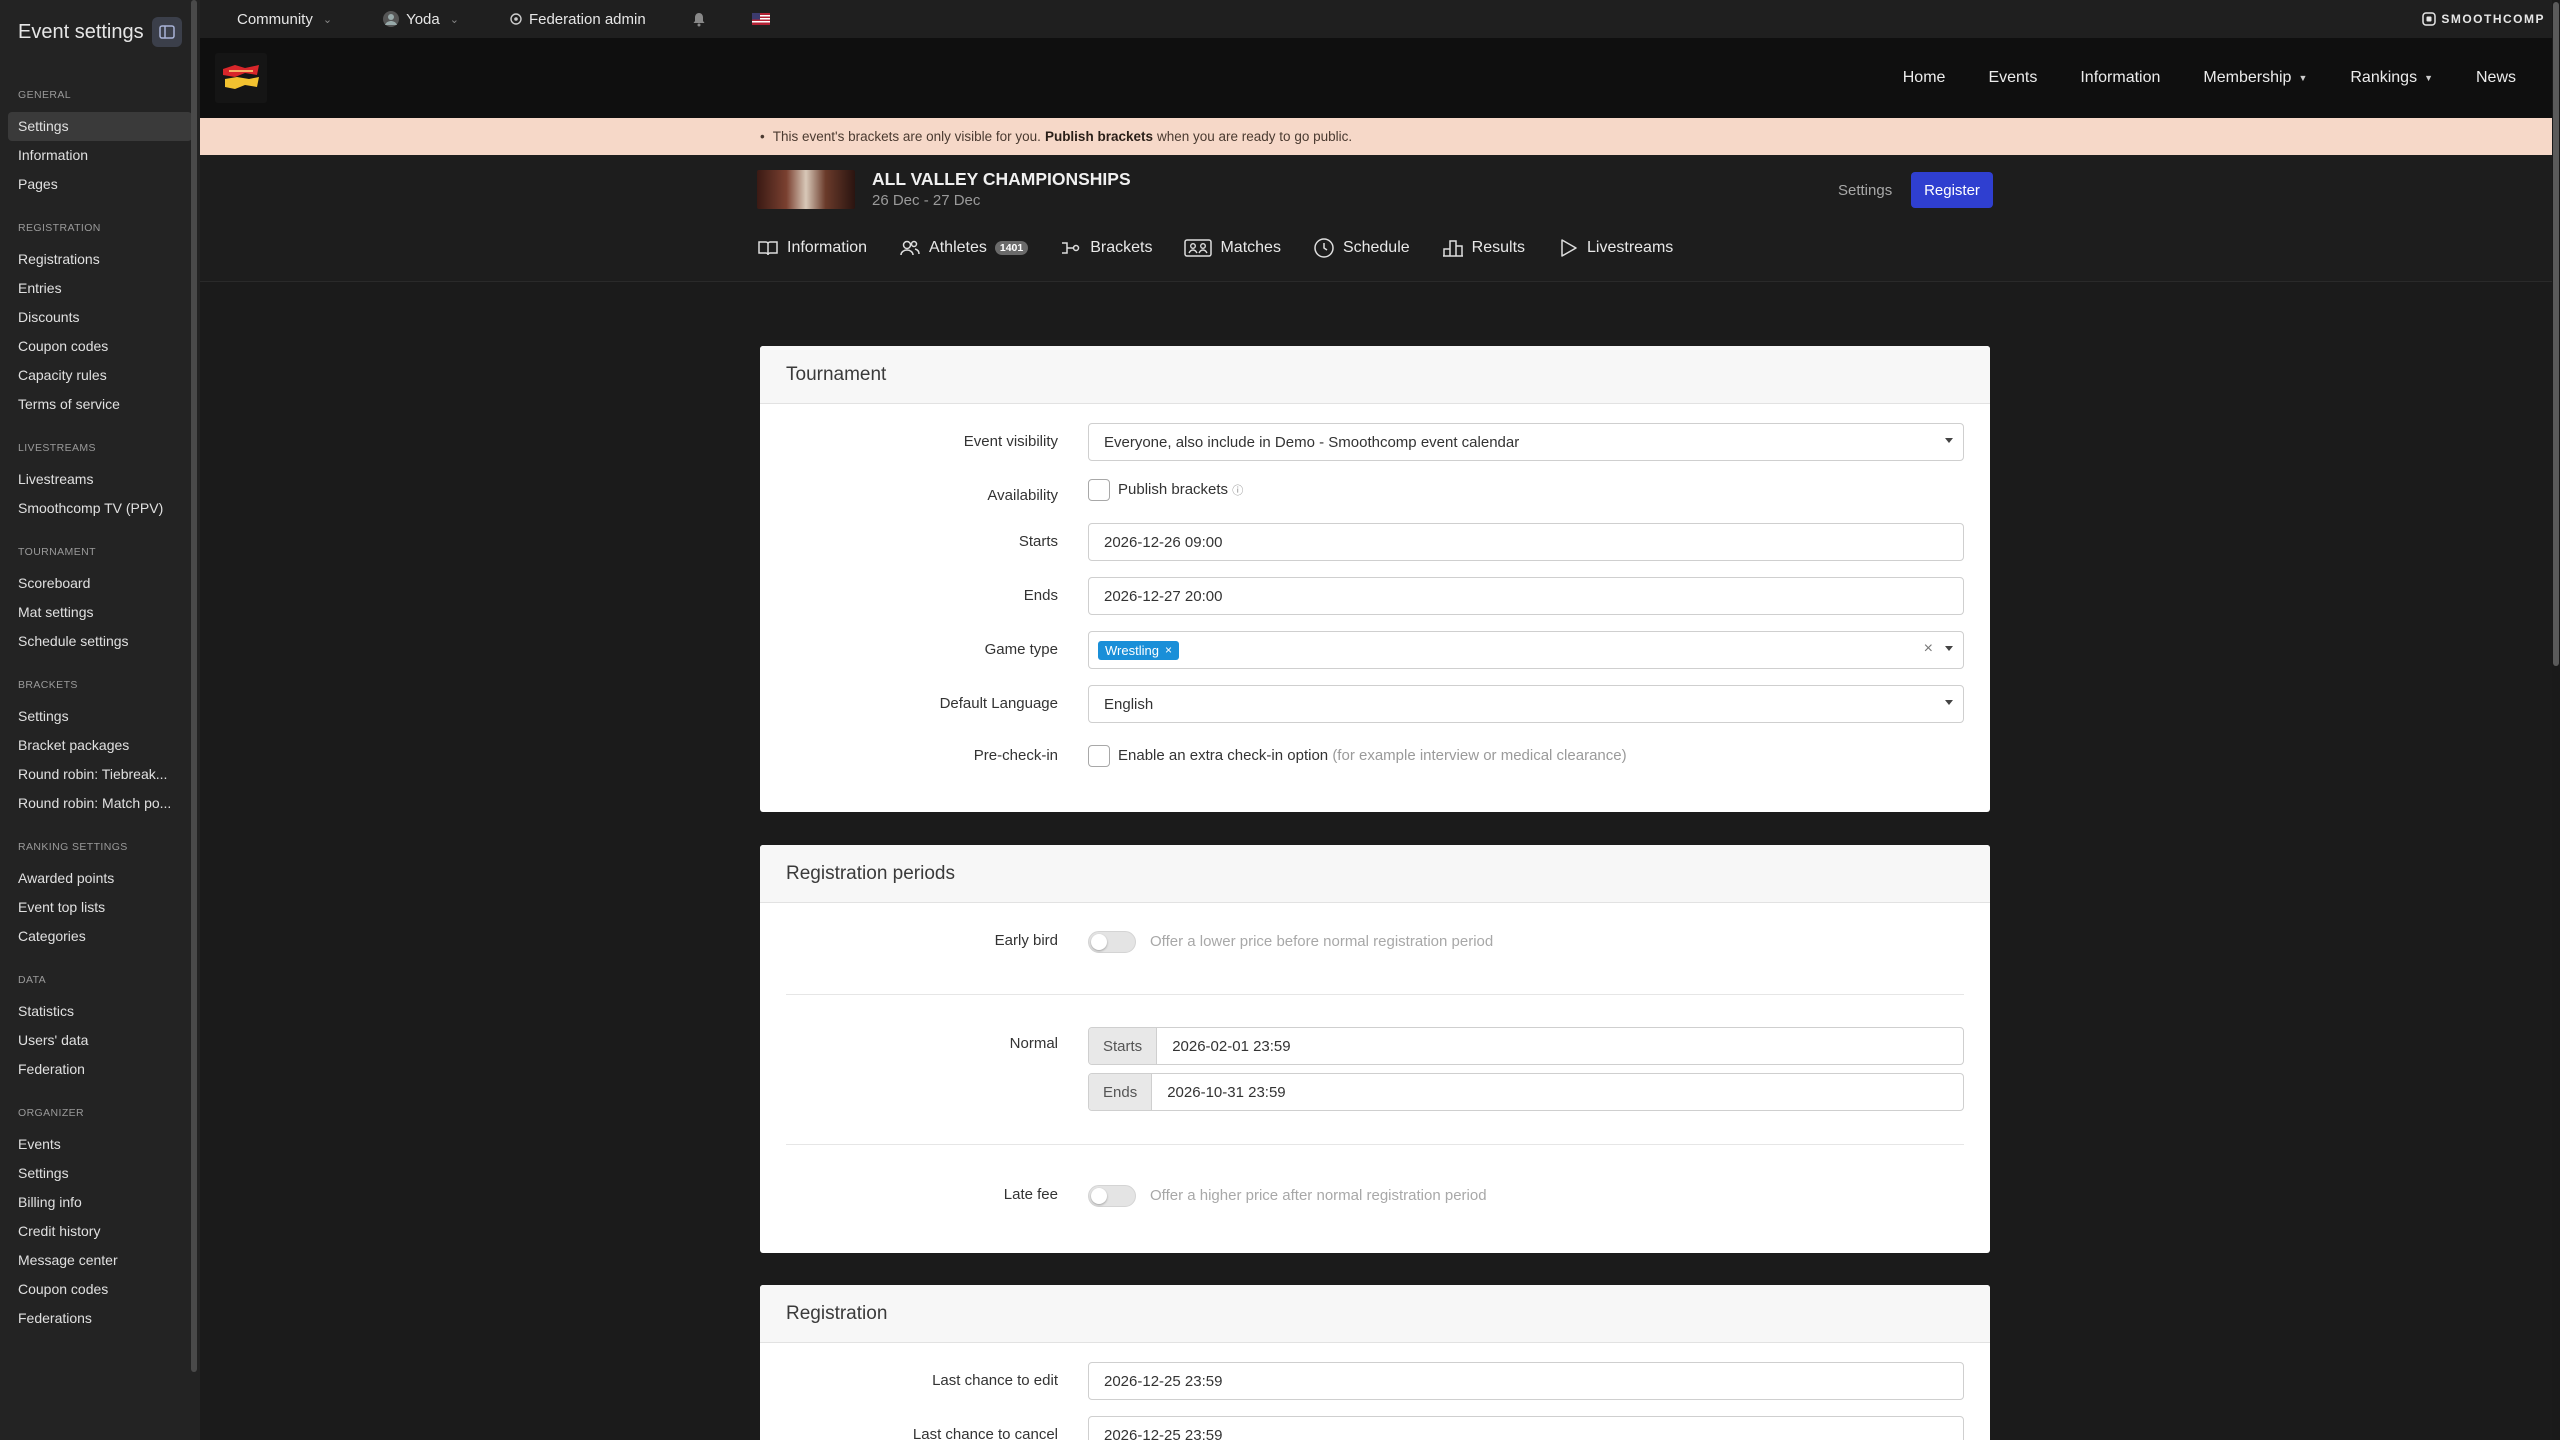  Describe the element at coordinates (100, 479) in the screenshot. I see `sidebar-item-livestreams: Livestreams` at that location.